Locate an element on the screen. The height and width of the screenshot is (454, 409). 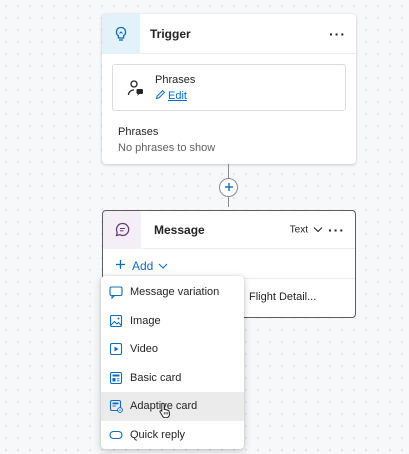
adaptive-card-icon is located at coordinates (116, 406).